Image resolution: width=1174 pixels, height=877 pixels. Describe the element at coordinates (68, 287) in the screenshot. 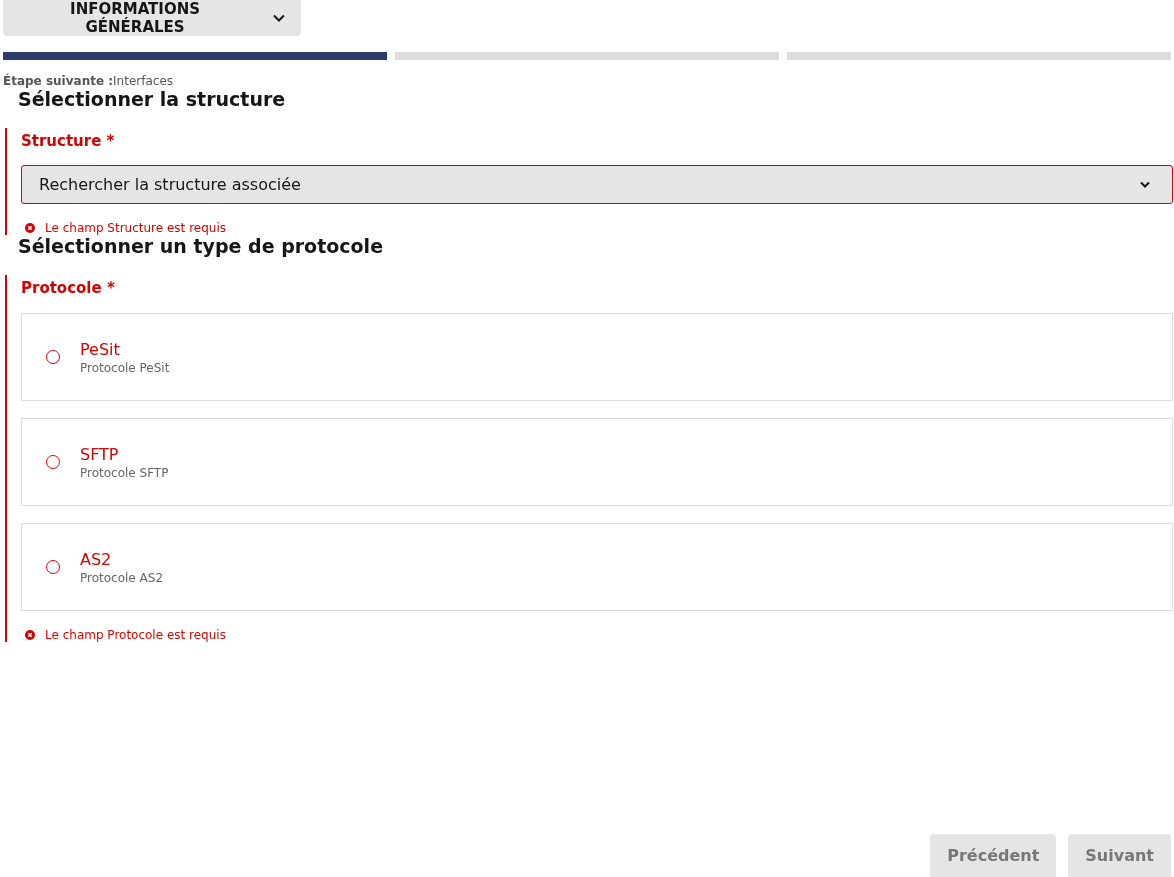

I see `field-label: Protocole *` at that location.